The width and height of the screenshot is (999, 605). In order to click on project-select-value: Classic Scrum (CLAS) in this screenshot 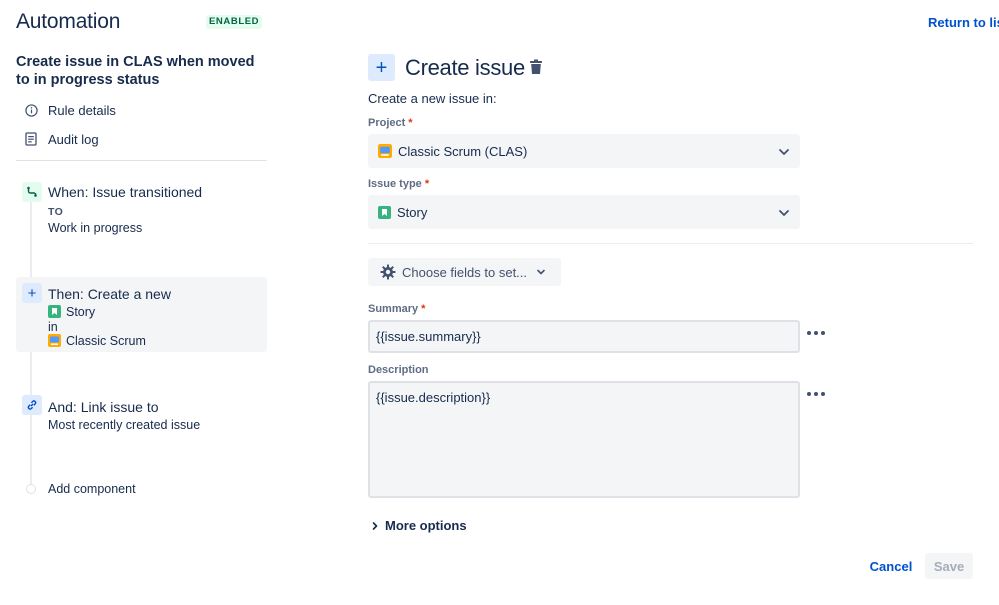, I will do `click(463, 151)`.